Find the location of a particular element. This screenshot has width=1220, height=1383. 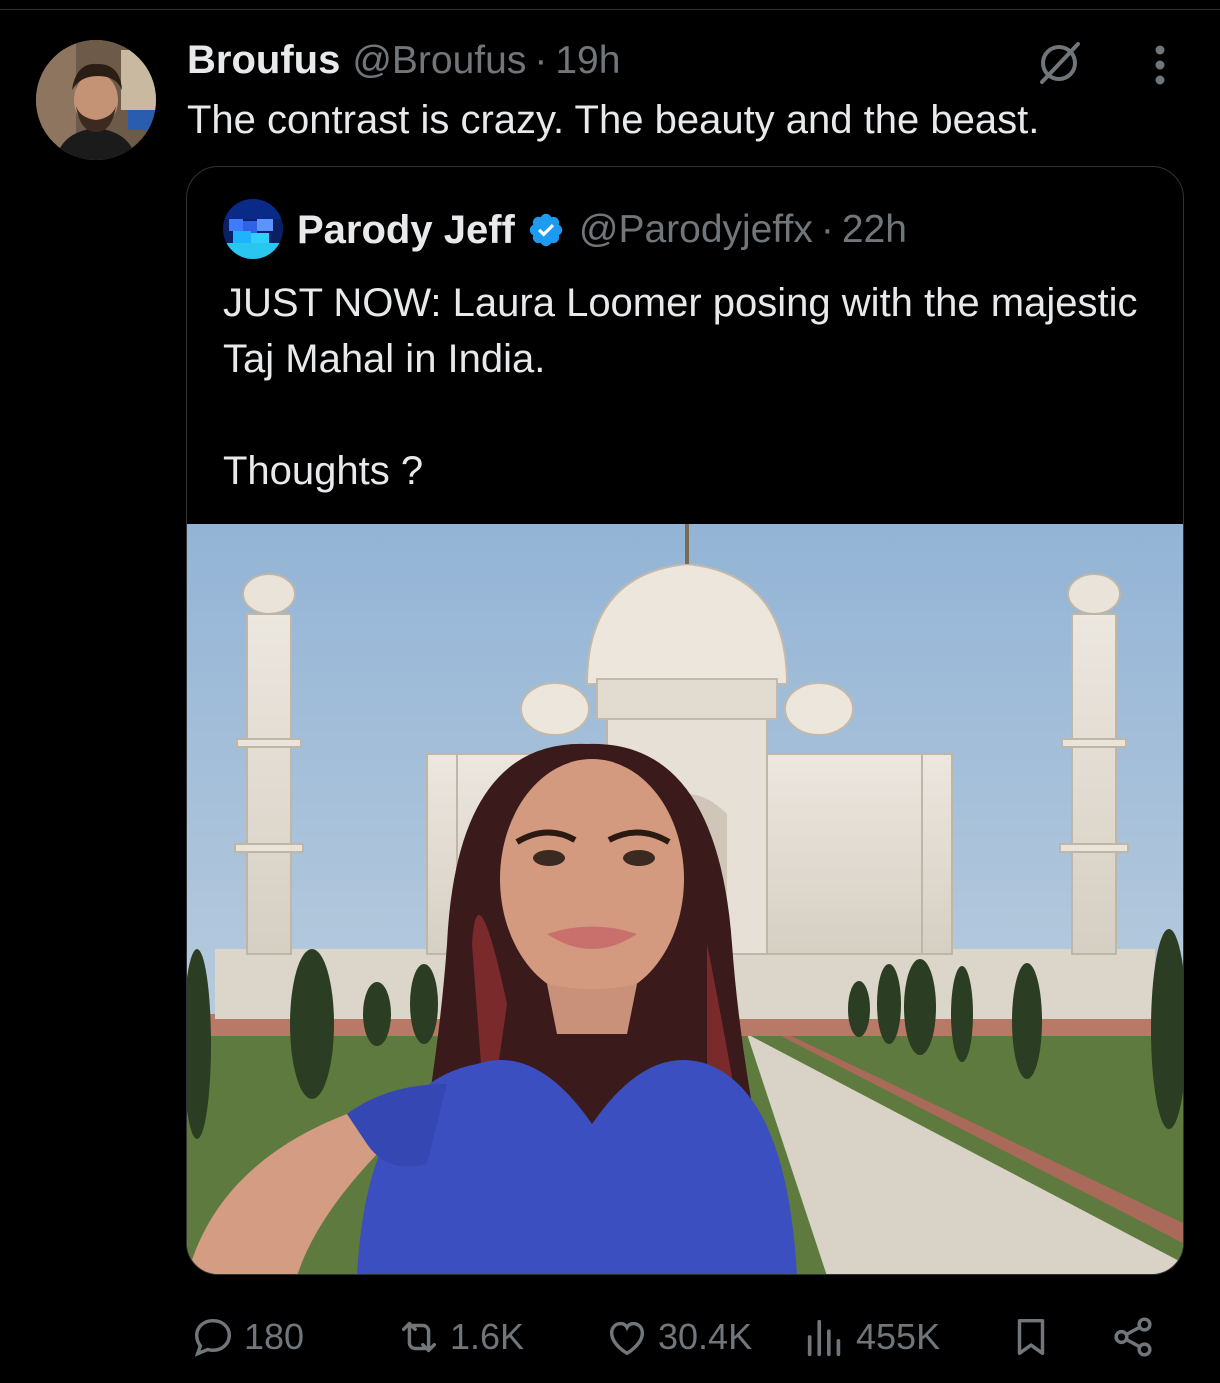

quoted-display-name: Parody Jeff is located at coordinates (406, 230).